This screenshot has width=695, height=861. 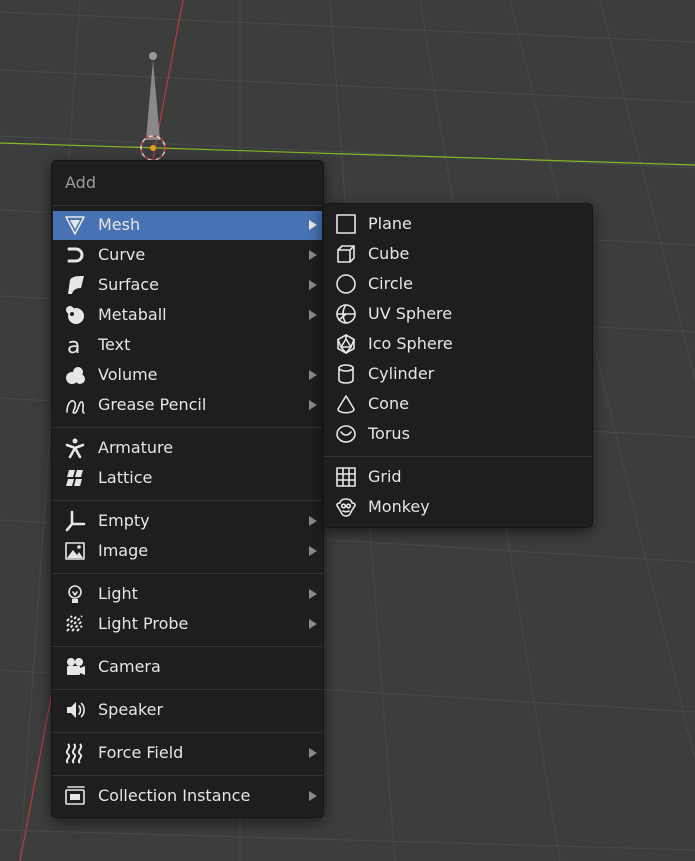 What do you see at coordinates (187, 225) in the screenshot?
I see `menu-item-mesh: Mesh` at bounding box center [187, 225].